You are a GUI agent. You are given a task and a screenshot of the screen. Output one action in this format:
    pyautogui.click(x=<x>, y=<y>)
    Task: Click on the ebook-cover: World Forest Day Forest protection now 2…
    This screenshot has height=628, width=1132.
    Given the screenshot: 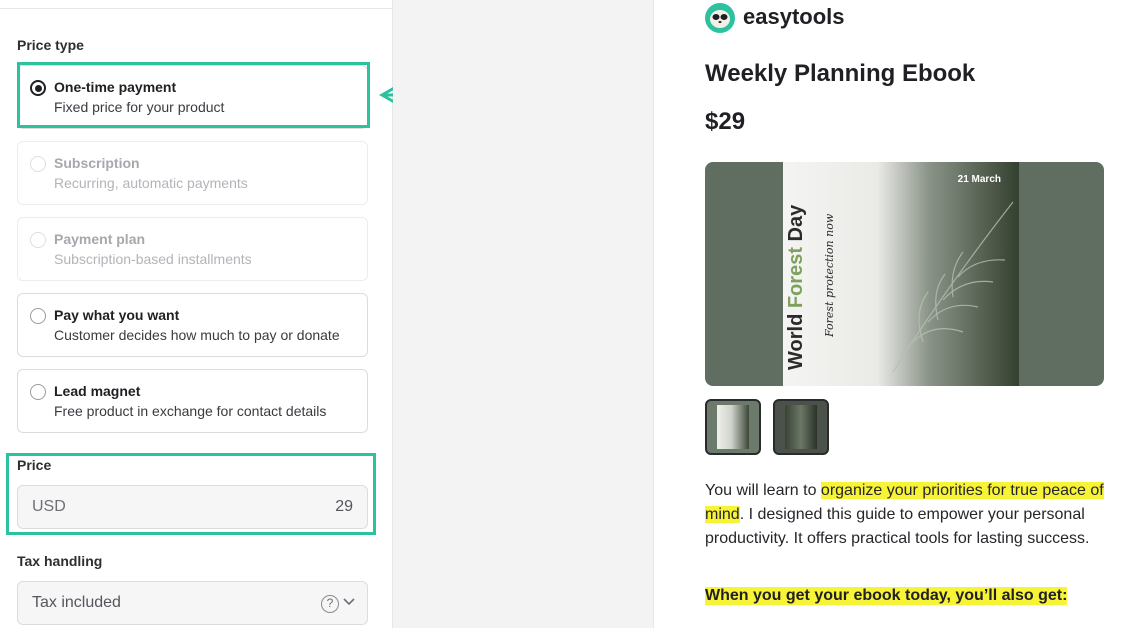 What is the action you would take?
    pyautogui.click(x=901, y=274)
    